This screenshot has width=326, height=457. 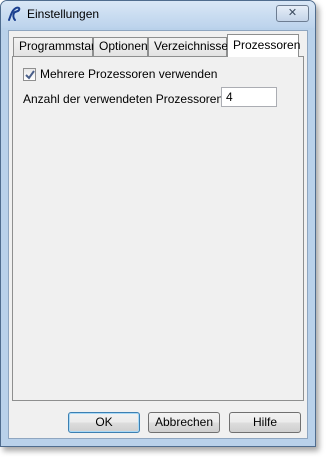 I want to click on cancel-button-label: Abbrechen, so click(x=184, y=422).